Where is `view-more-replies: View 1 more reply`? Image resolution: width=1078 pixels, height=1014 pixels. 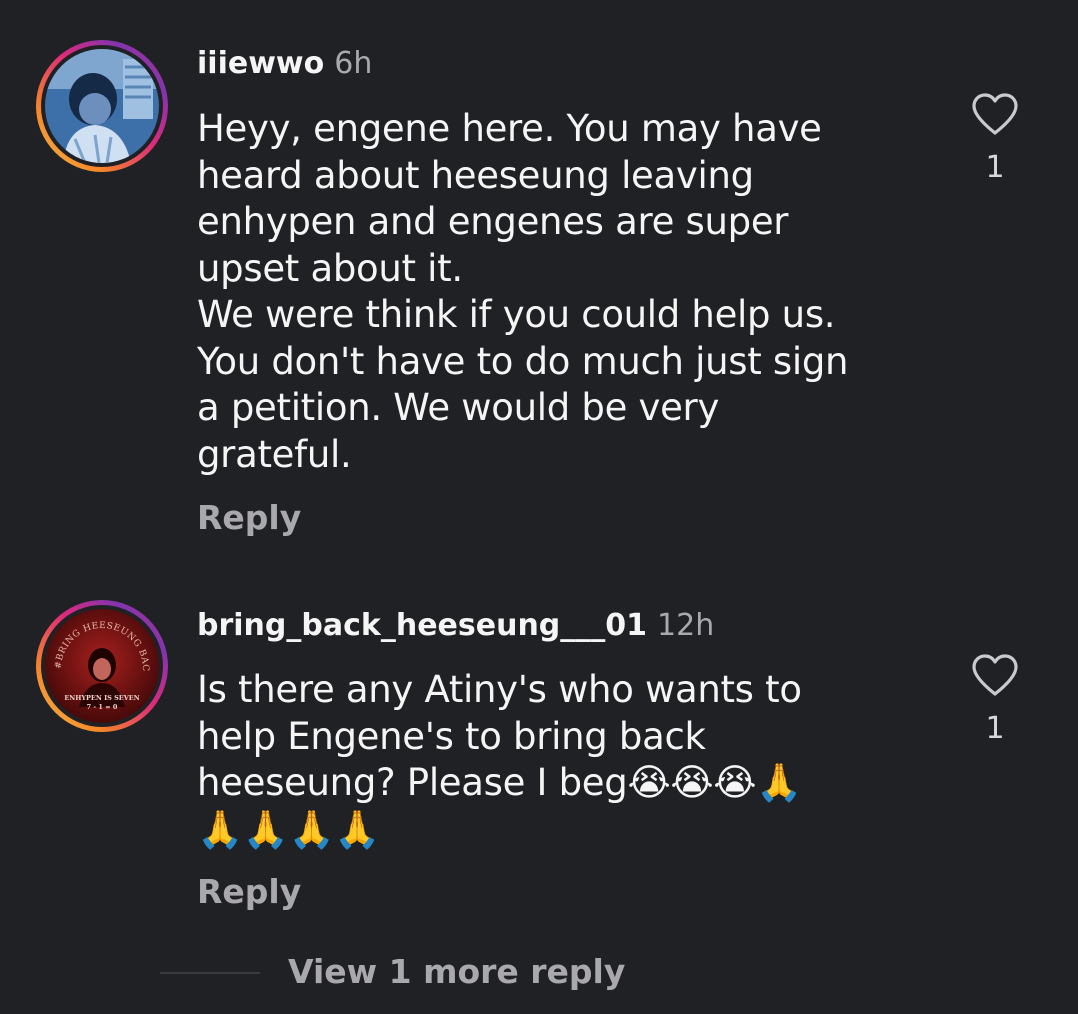
view-more-replies: View 1 more reply is located at coordinates (392, 973).